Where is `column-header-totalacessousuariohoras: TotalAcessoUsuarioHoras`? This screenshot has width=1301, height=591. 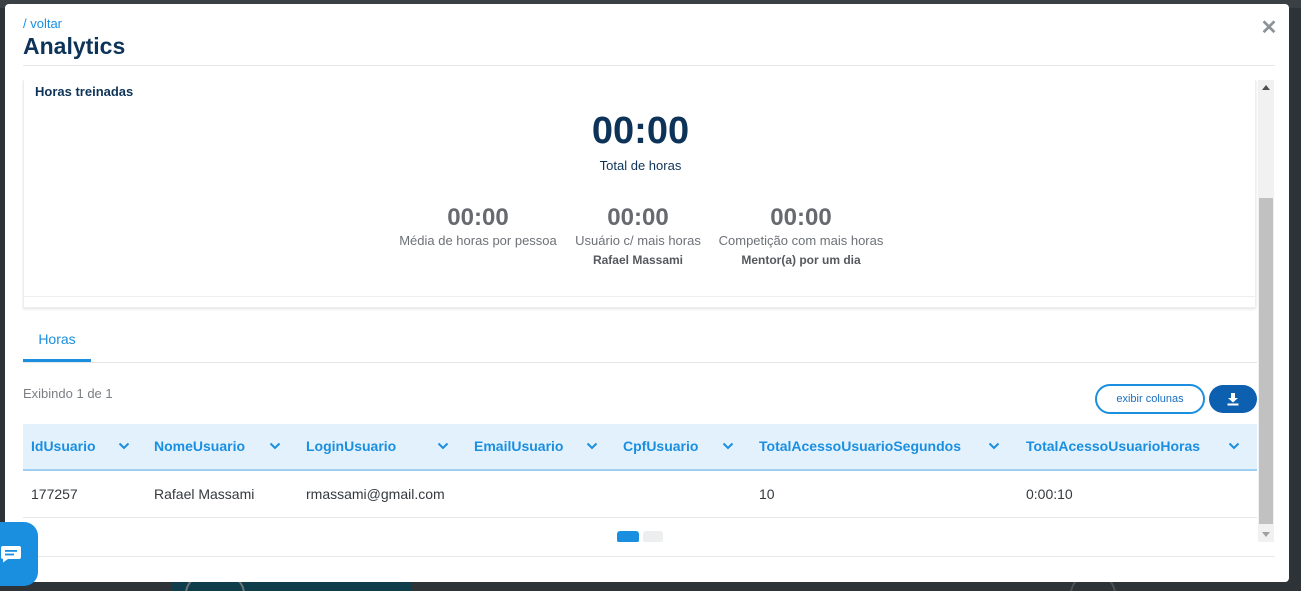
column-header-totalacessousuariohoras: TotalAcessoUsuarioHoras is located at coordinates (1113, 446).